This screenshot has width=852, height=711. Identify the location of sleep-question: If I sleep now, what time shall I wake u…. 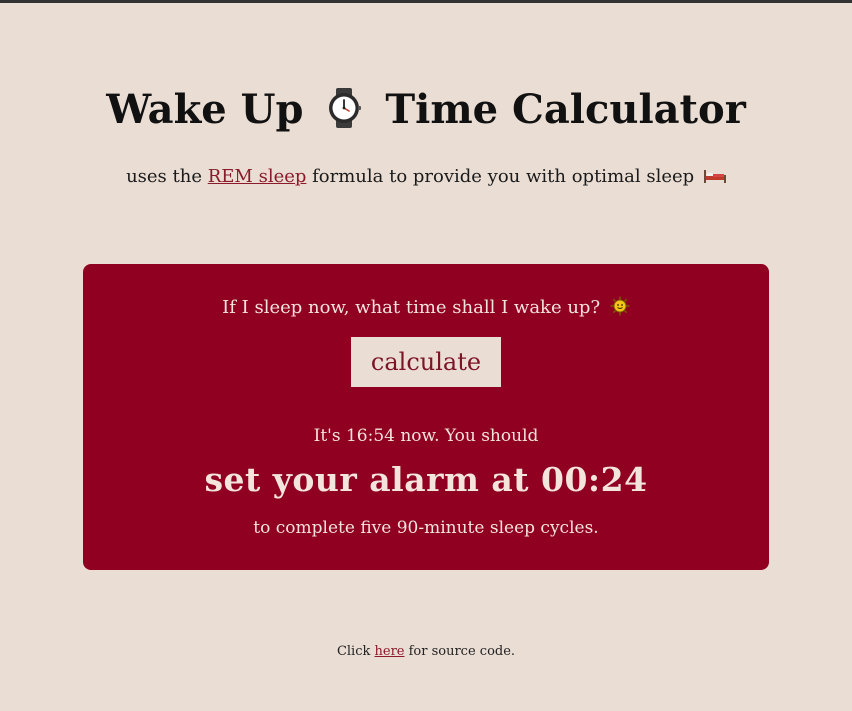
(426, 307).